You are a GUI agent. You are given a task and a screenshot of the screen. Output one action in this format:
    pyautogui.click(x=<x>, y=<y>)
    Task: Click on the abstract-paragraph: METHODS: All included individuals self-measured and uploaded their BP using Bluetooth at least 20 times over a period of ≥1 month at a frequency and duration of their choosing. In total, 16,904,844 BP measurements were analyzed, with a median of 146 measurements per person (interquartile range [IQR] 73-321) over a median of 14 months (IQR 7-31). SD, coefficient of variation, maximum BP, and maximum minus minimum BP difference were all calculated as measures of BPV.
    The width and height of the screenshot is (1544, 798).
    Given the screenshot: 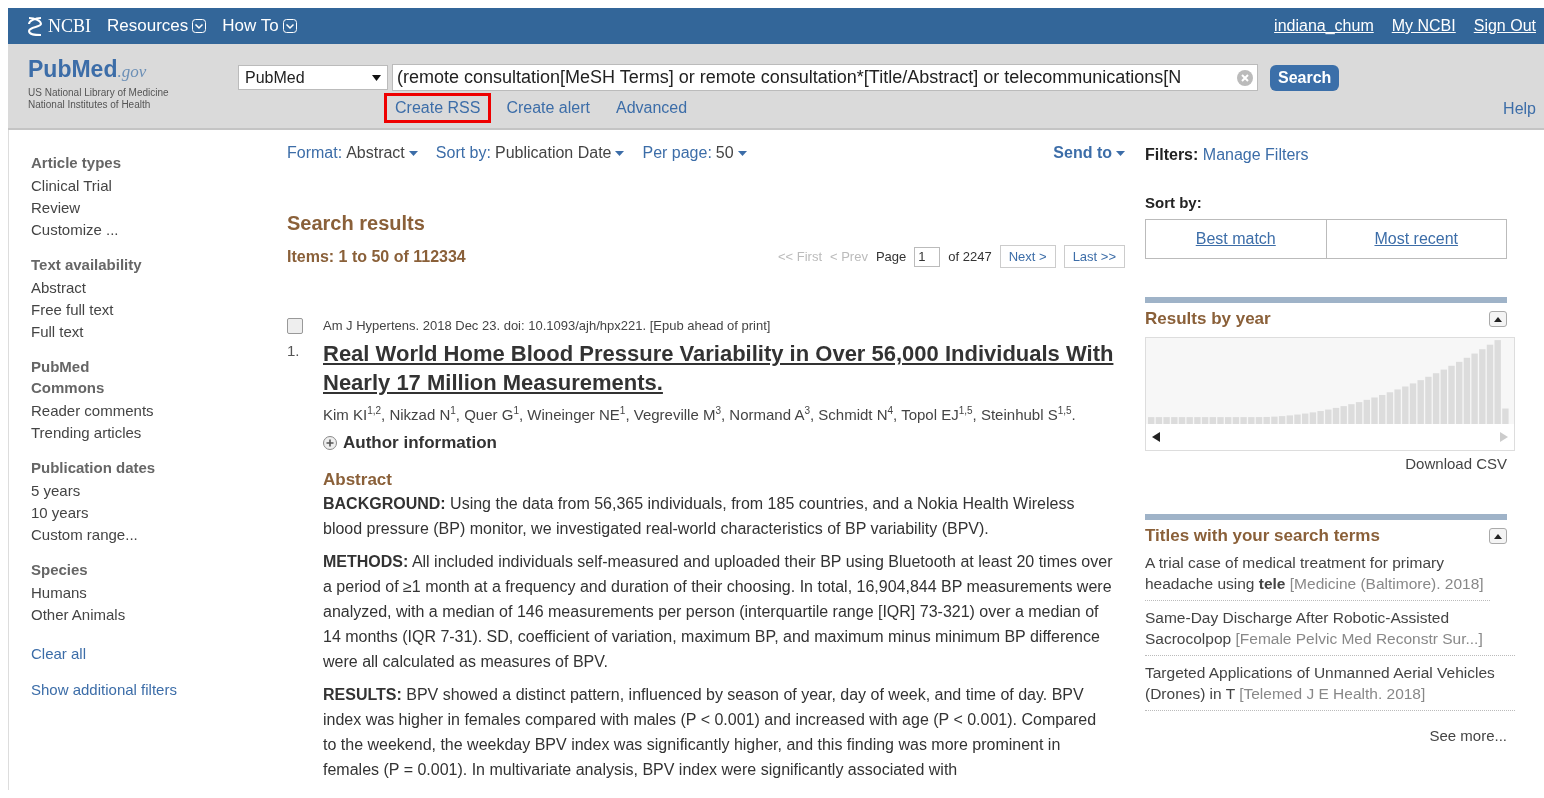 What is the action you would take?
    pyautogui.click(x=718, y=612)
    